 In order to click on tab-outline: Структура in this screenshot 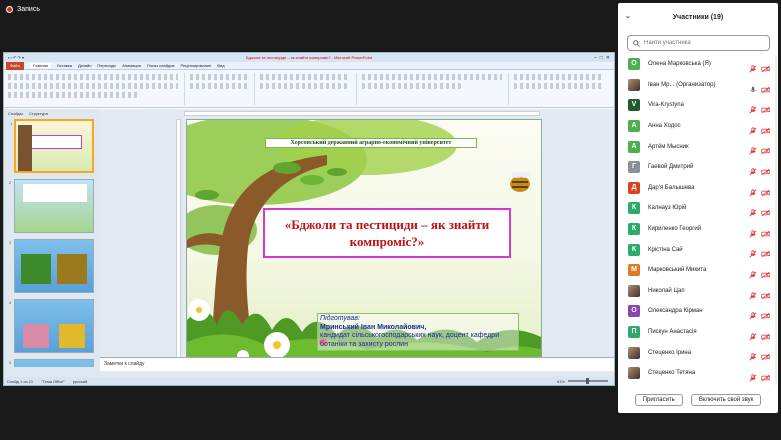, I will do `click(38, 113)`.